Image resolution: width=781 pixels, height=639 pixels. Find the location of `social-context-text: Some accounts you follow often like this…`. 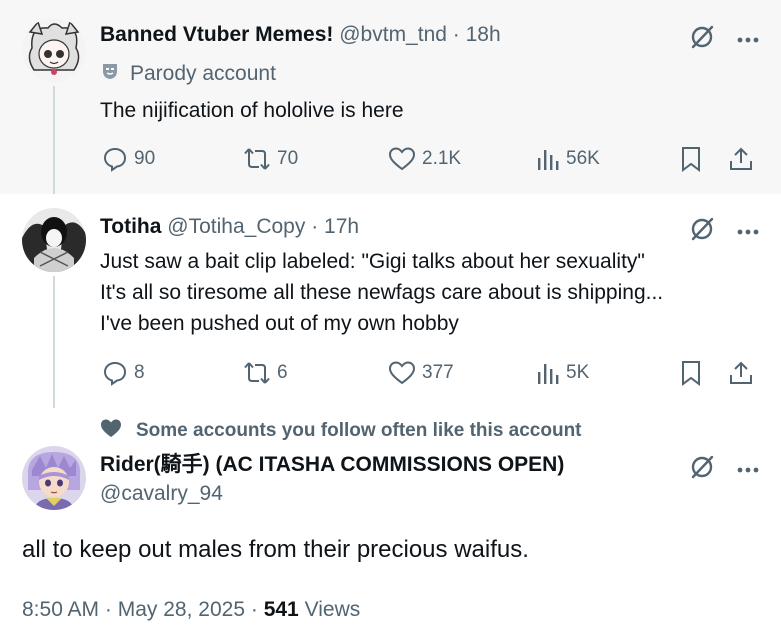

social-context-text: Some accounts you follow often like this… is located at coordinates (359, 430).